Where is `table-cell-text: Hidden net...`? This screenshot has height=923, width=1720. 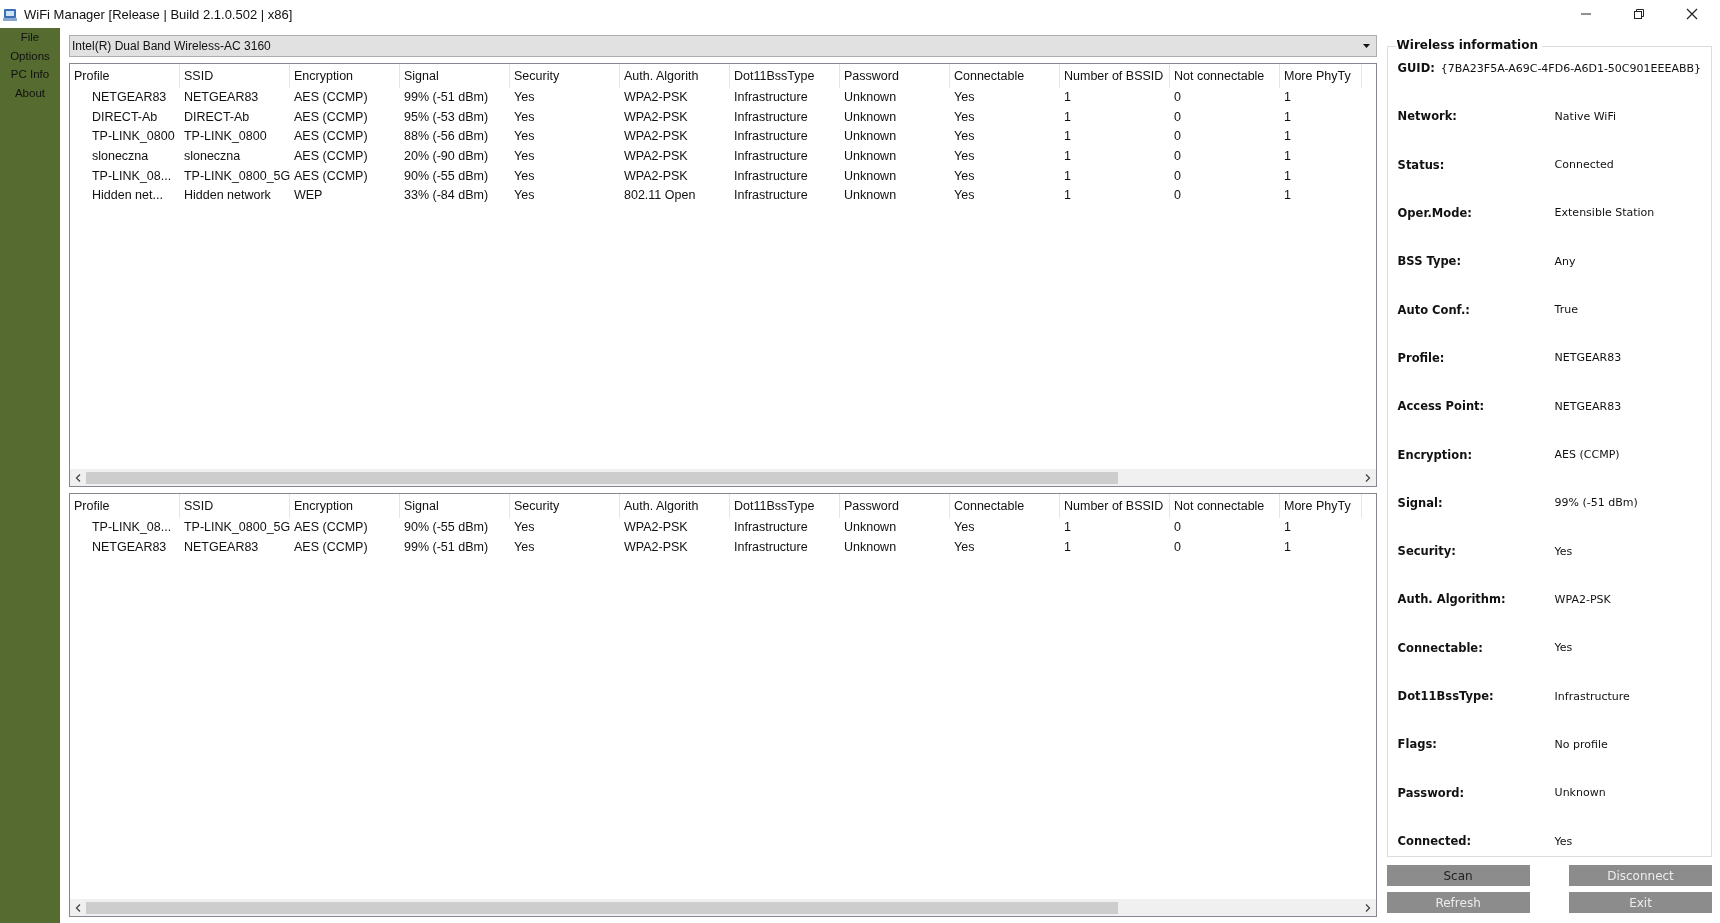 table-cell-text: Hidden net... is located at coordinates (127, 196).